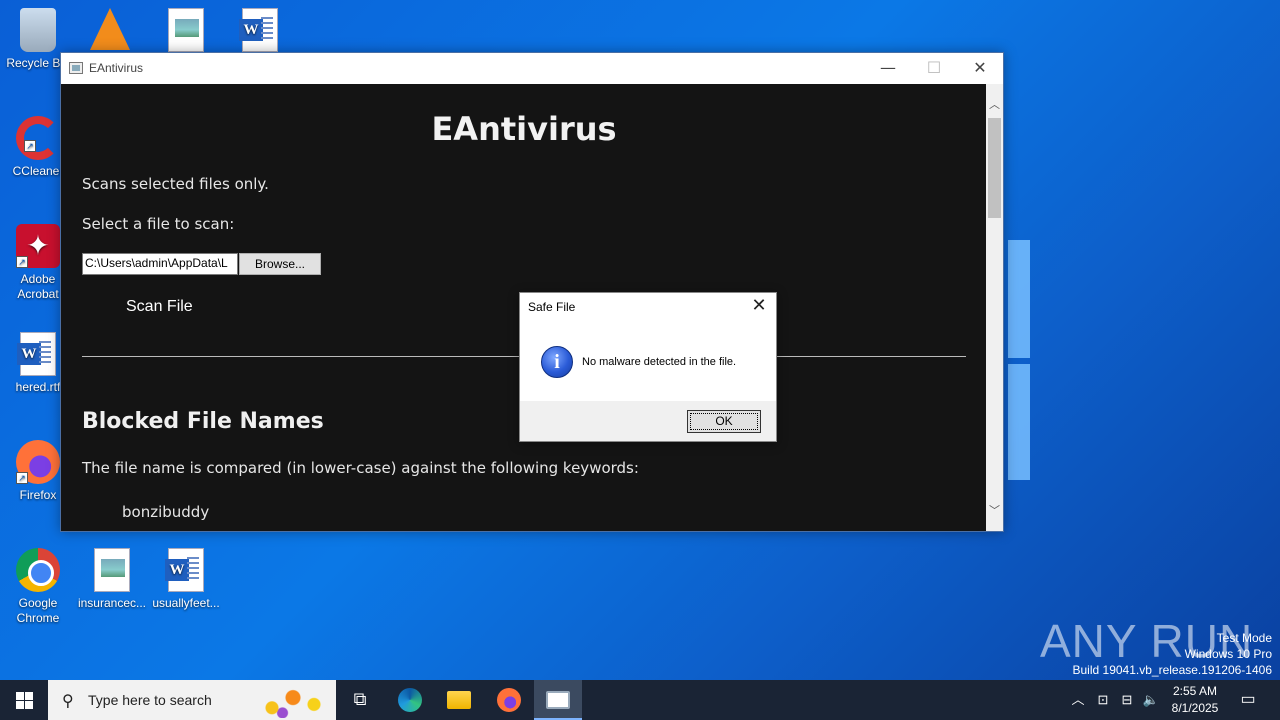 The height and width of the screenshot is (720, 1280). I want to click on watermark-line: Windows 10 Pro, so click(1228, 654).